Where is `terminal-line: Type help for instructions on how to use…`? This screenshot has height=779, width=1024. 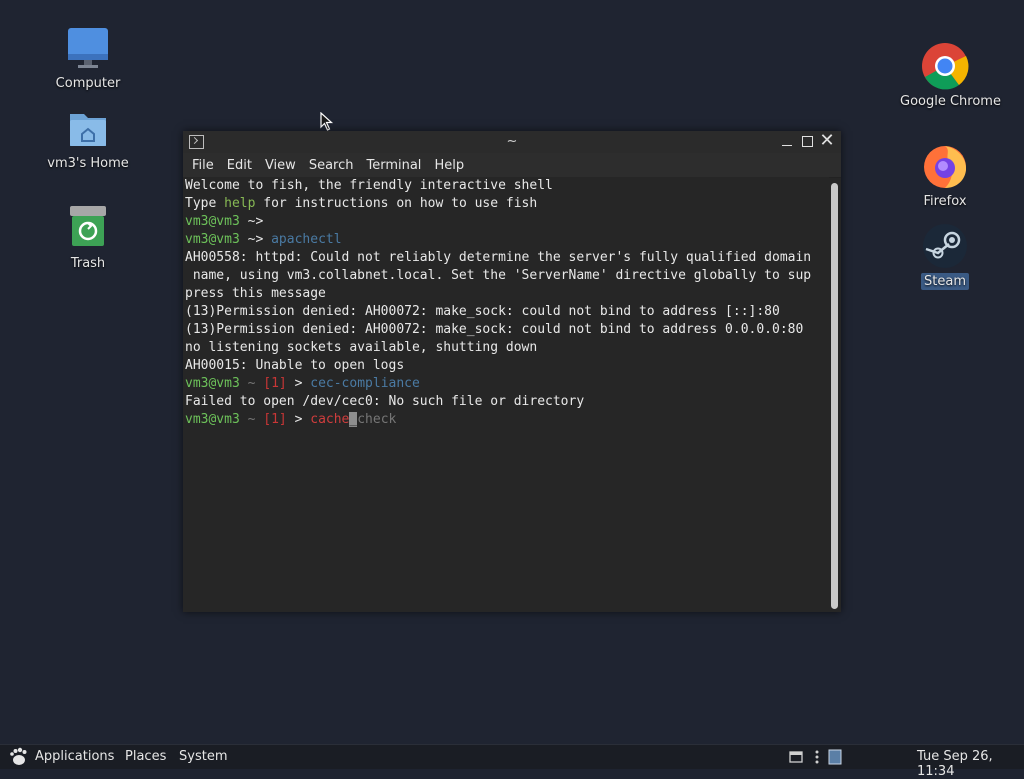
terminal-line: Type help for instructions on how to use… is located at coordinates (506, 204).